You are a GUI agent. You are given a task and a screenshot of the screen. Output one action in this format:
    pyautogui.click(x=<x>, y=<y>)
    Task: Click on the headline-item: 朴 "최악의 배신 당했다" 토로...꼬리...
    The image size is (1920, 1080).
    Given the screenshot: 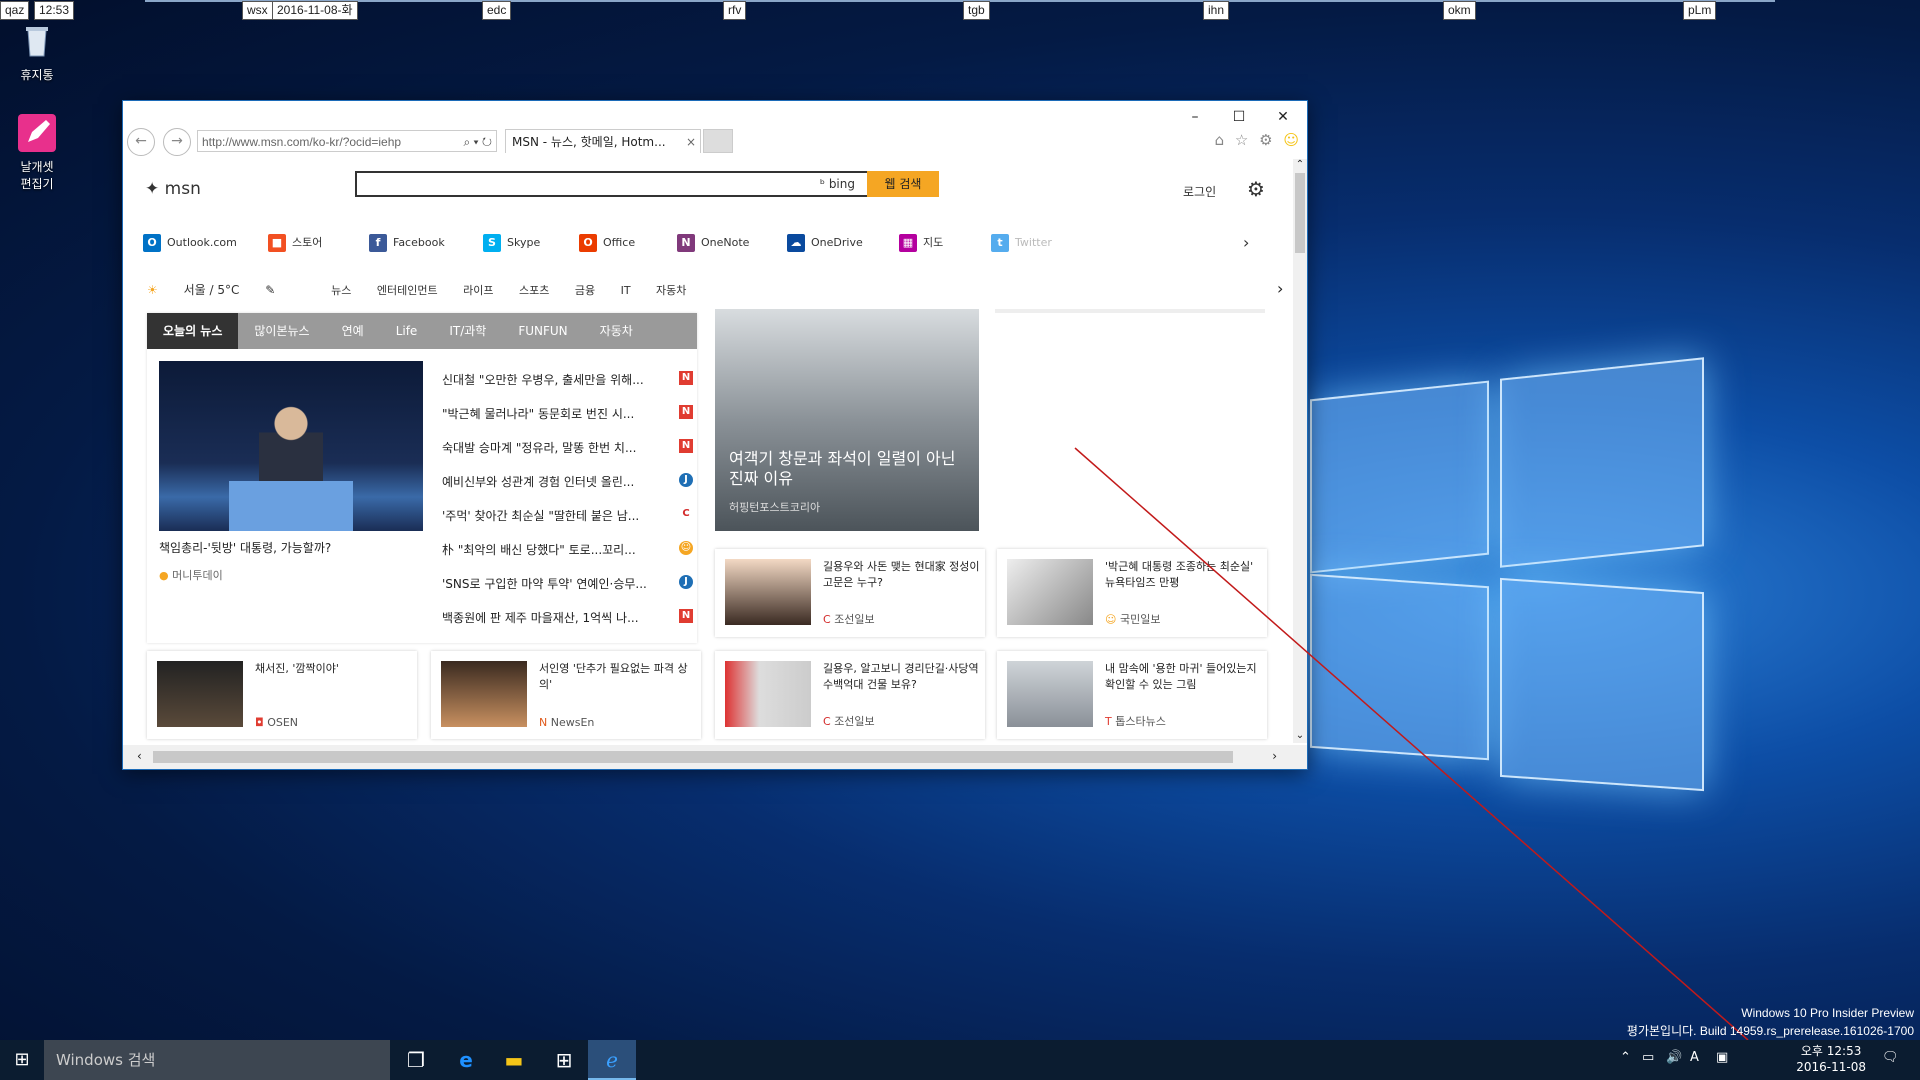 What is the action you would take?
    pyautogui.click(x=562, y=549)
    